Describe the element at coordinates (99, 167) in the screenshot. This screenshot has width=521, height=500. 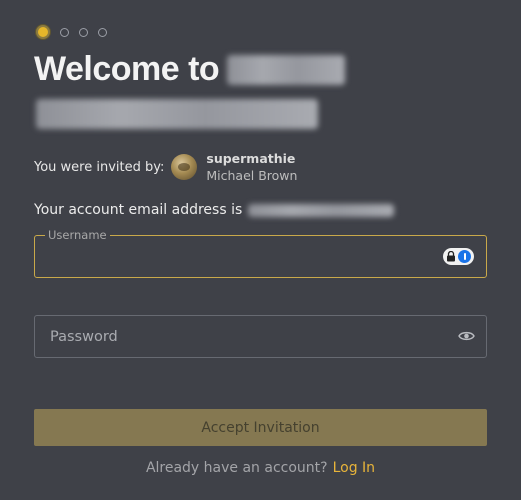
I see `invited-by-label: You were invited by:` at that location.